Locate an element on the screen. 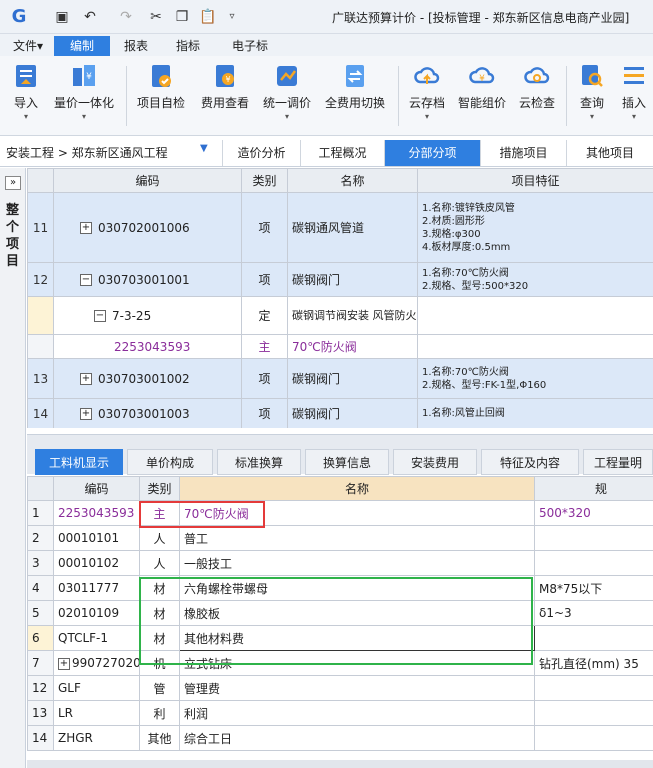 This screenshot has width=653, height=768. material-code: 03011777 is located at coordinates (96, 588).